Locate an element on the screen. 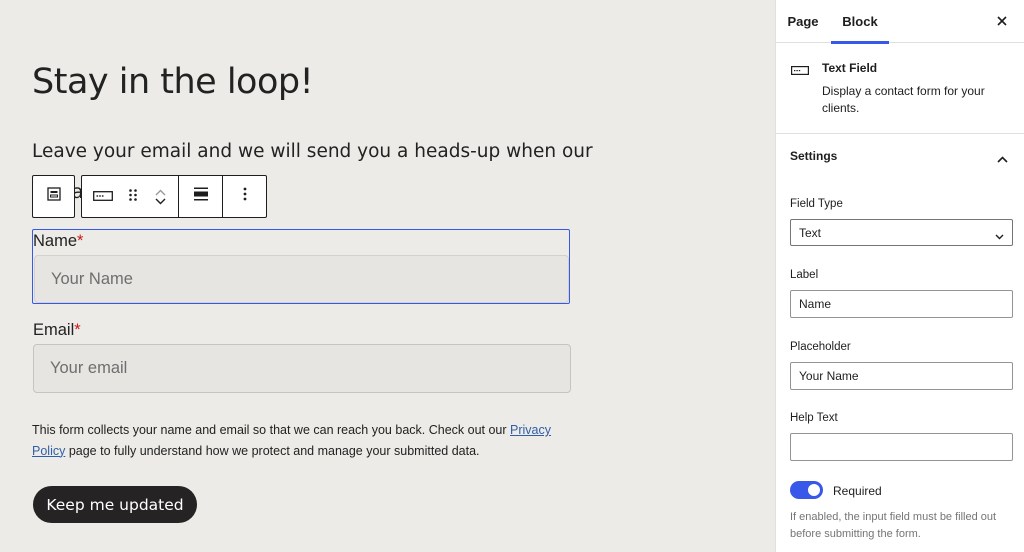 This screenshot has width=1024, height=552. close-icon is located at coordinates (1002, 21).